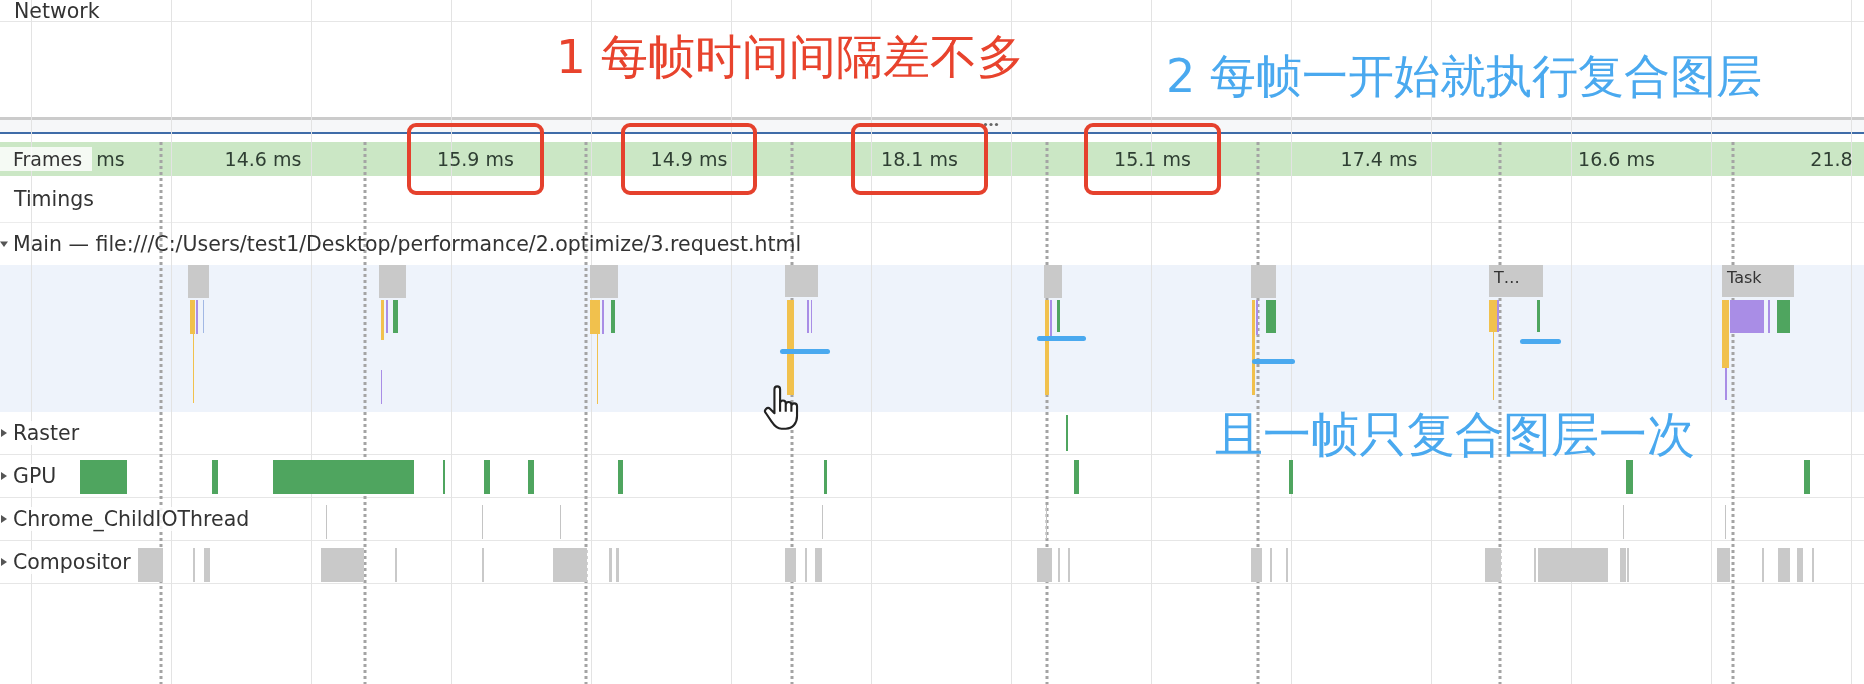  I want to click on hand-cursor-icon, so click(781, 409).